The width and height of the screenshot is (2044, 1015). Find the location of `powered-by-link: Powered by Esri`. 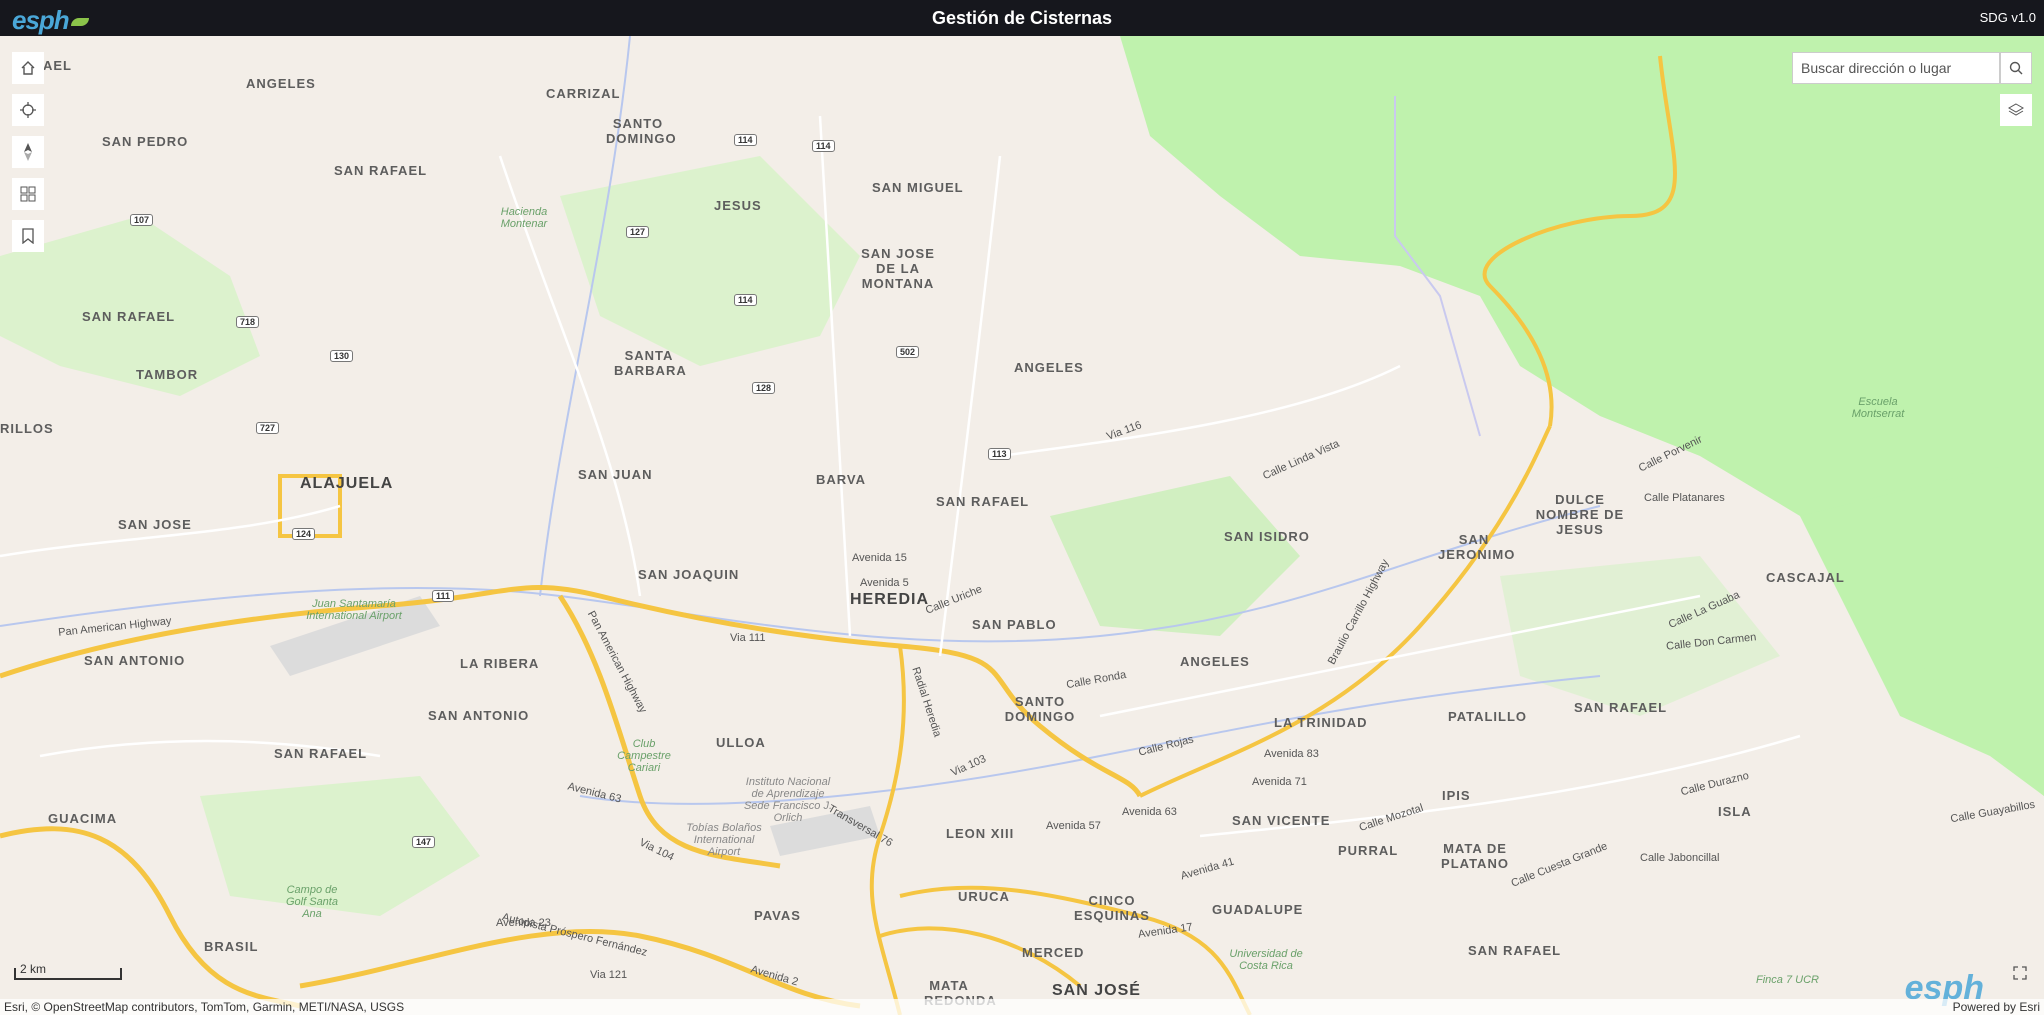

powered-by-link: Powered by Esri is located at coordinates (1996, 1007).